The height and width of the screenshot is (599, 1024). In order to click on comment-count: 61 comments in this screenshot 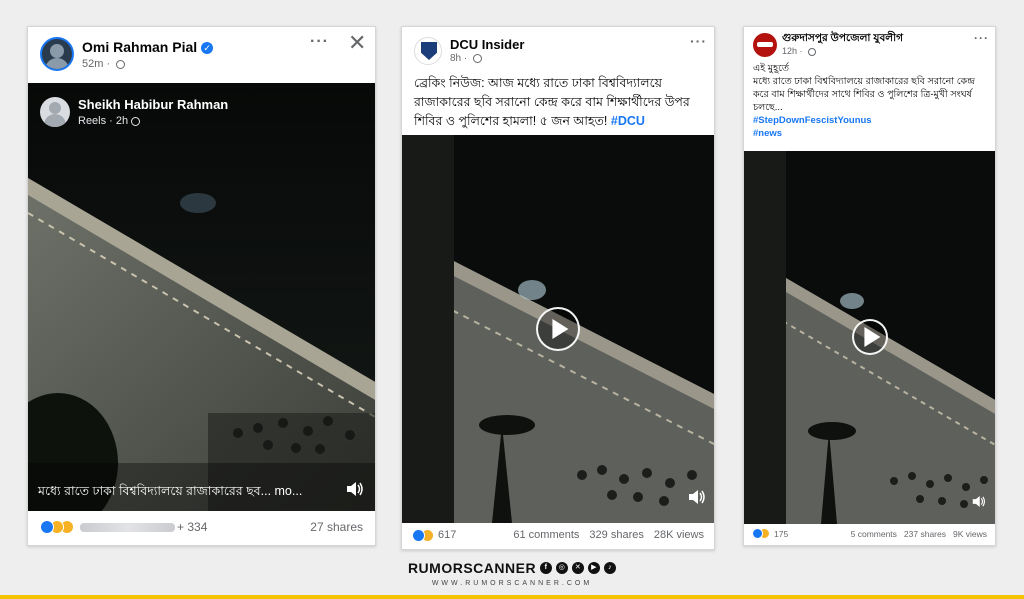, I will do `click(546, 535)`.